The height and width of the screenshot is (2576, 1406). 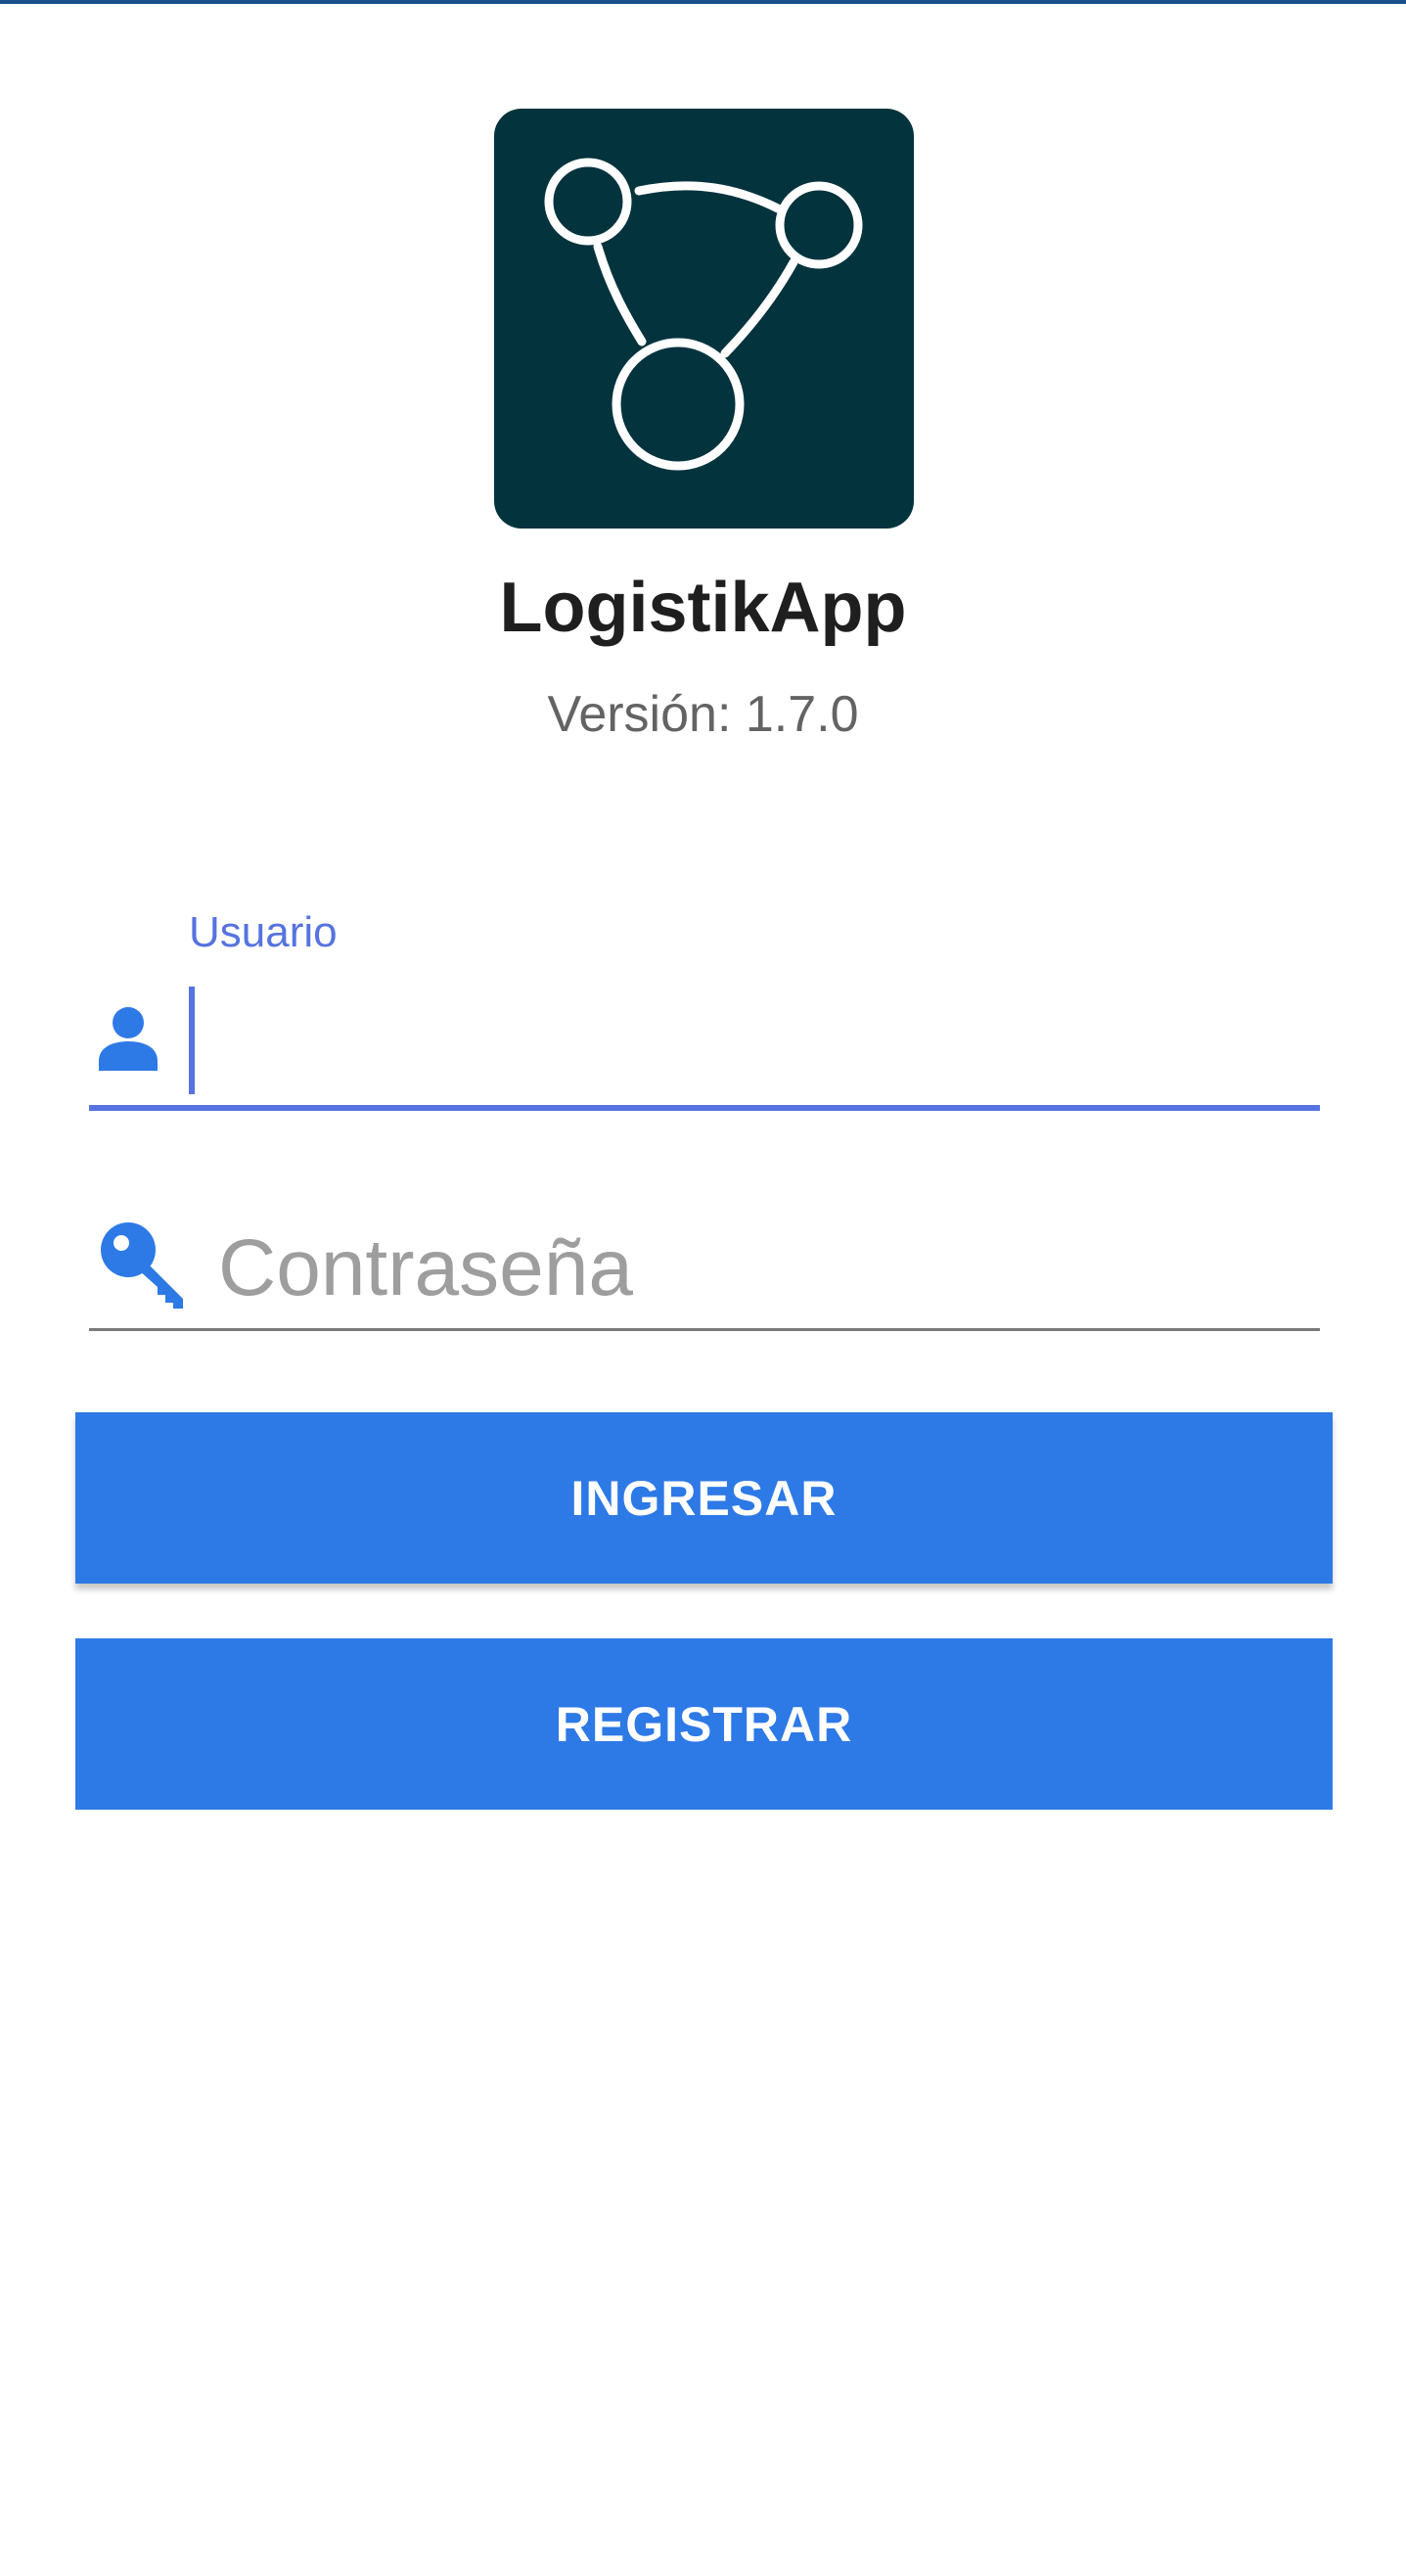 I want to click on status-bar-divider, so click(x=703, y=2).